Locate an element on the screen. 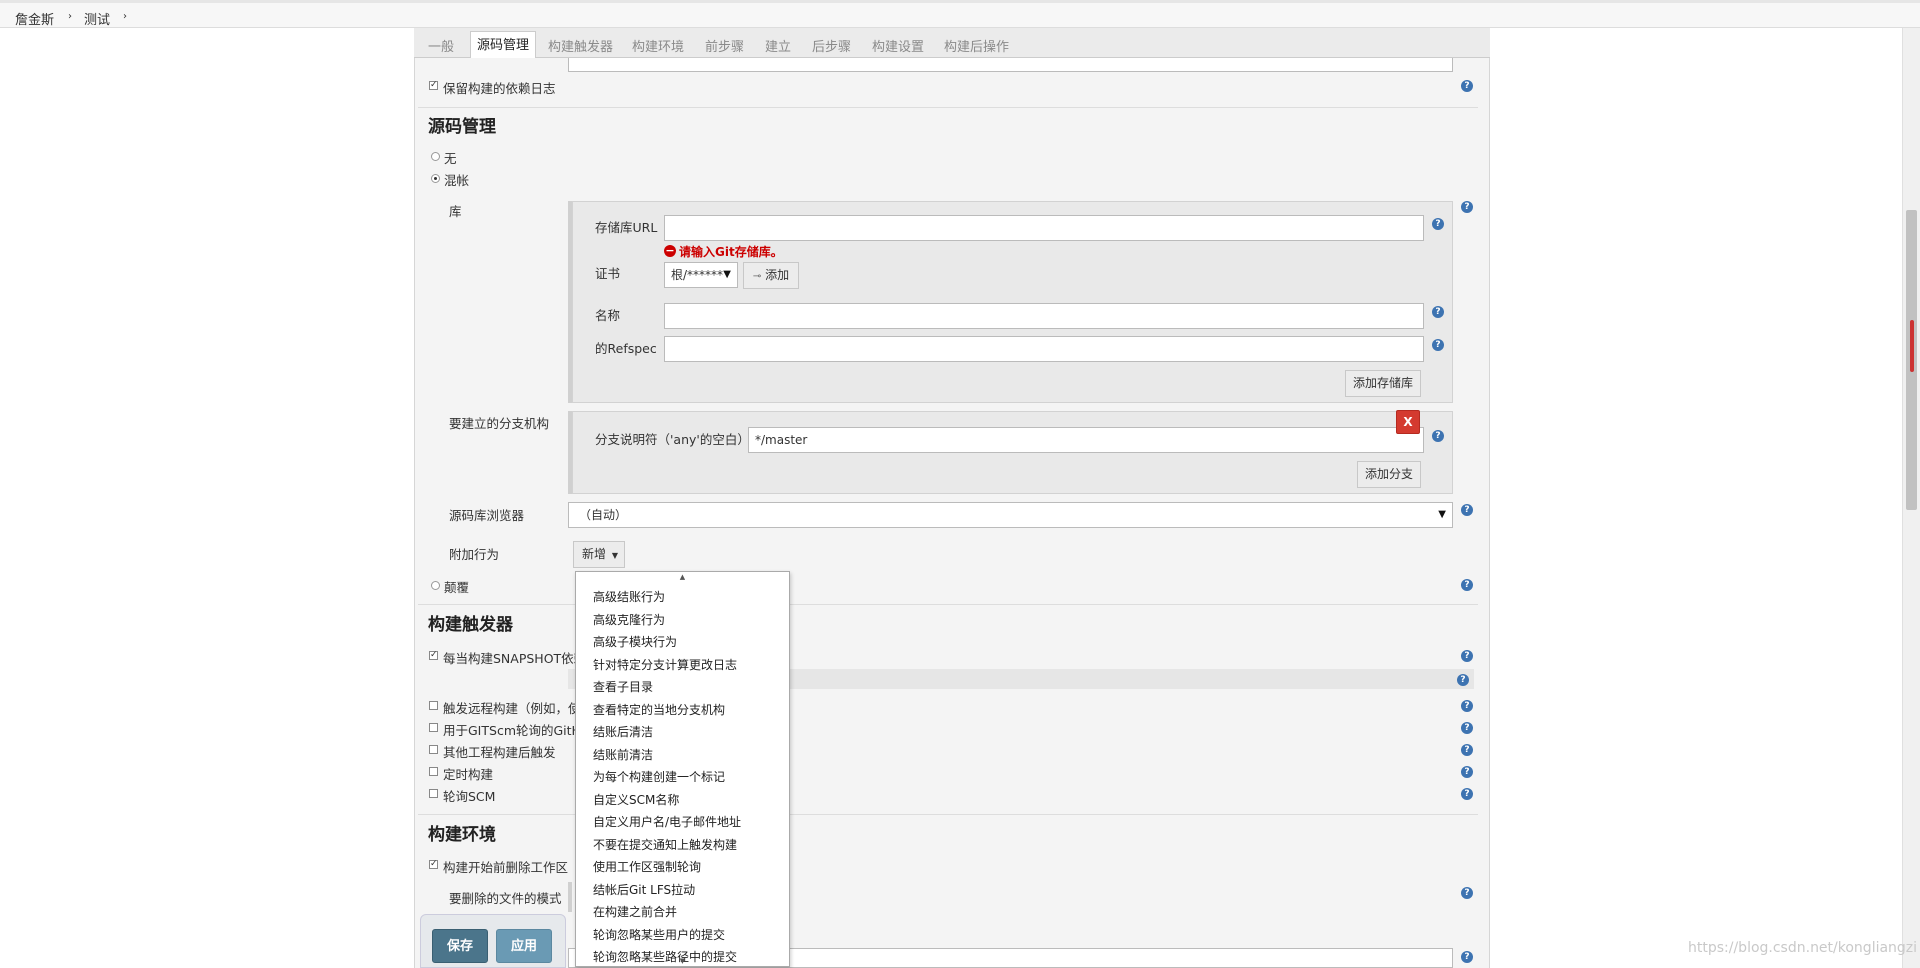 Image resolution: width=1920 pixels, height=968 pixels. behaviour-menu-item: 查看子目录 is located at coordinates (623, 686).